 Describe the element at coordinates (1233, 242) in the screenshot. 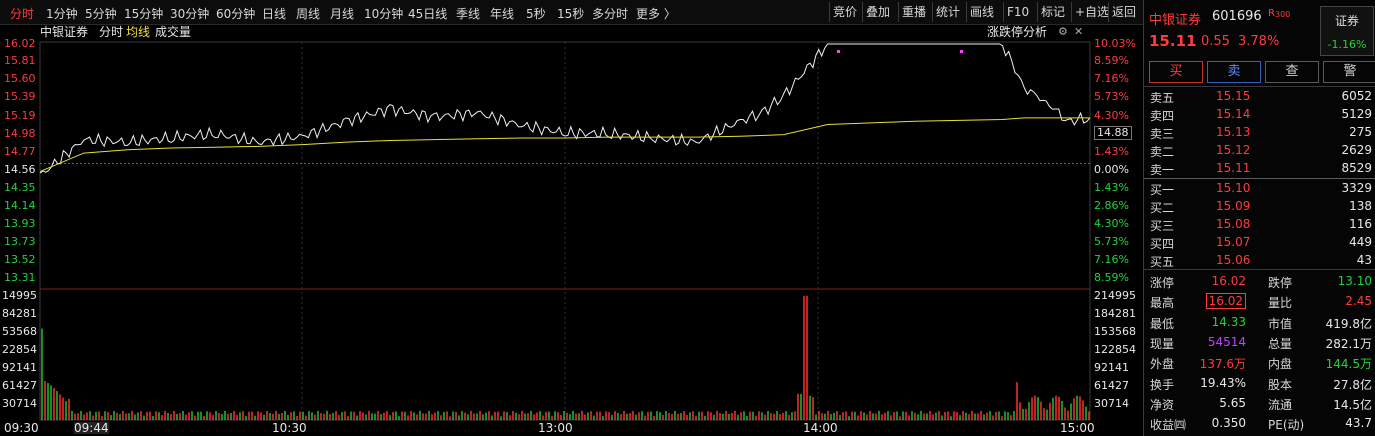

I see `book-price: 15.07` at that location.